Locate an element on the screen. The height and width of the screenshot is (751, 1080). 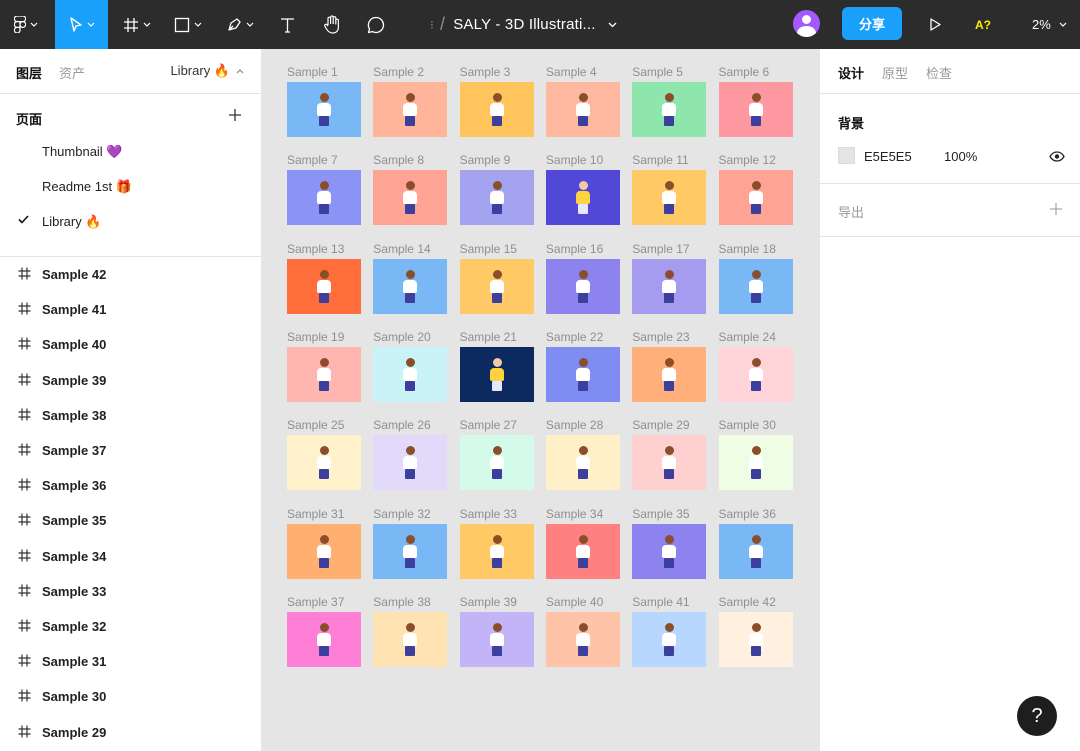
tab-inspect: 检查 is located at coordinates (939, 72).